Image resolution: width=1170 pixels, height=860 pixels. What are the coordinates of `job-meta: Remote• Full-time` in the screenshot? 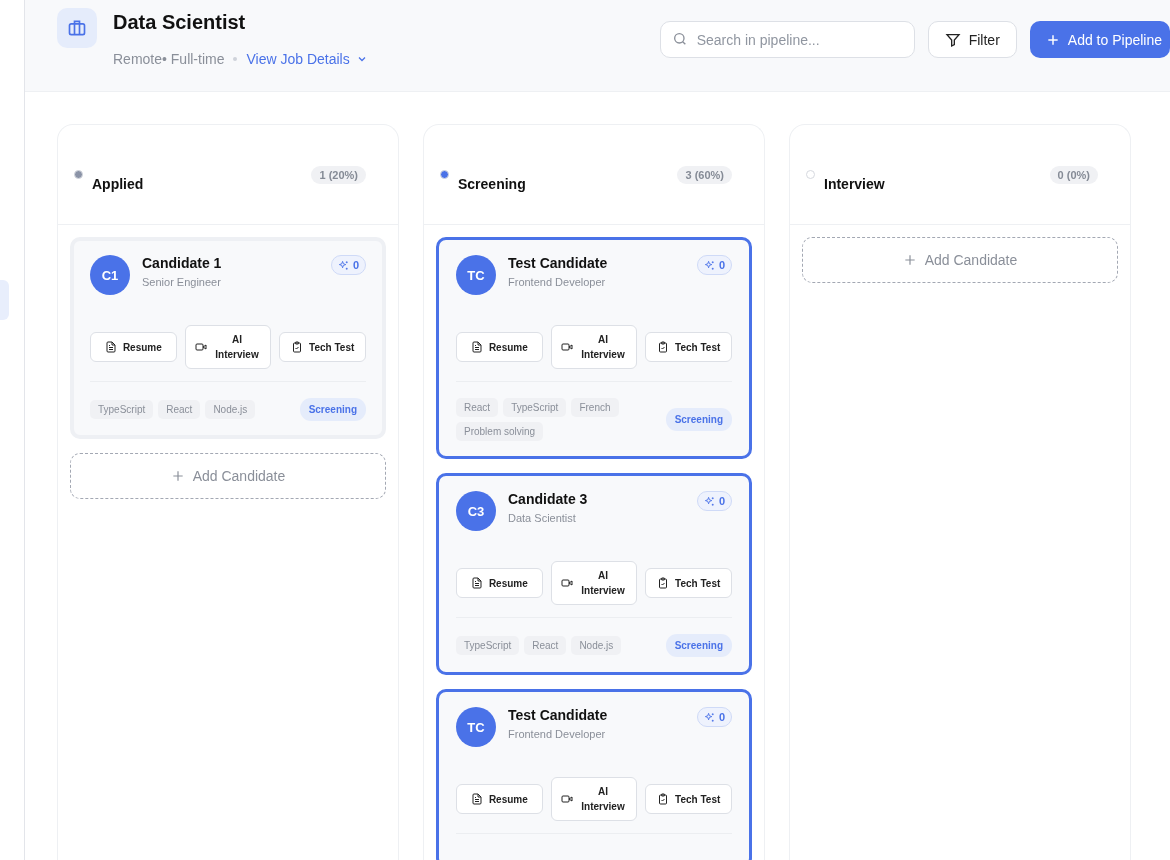 It's located at (169, 59).